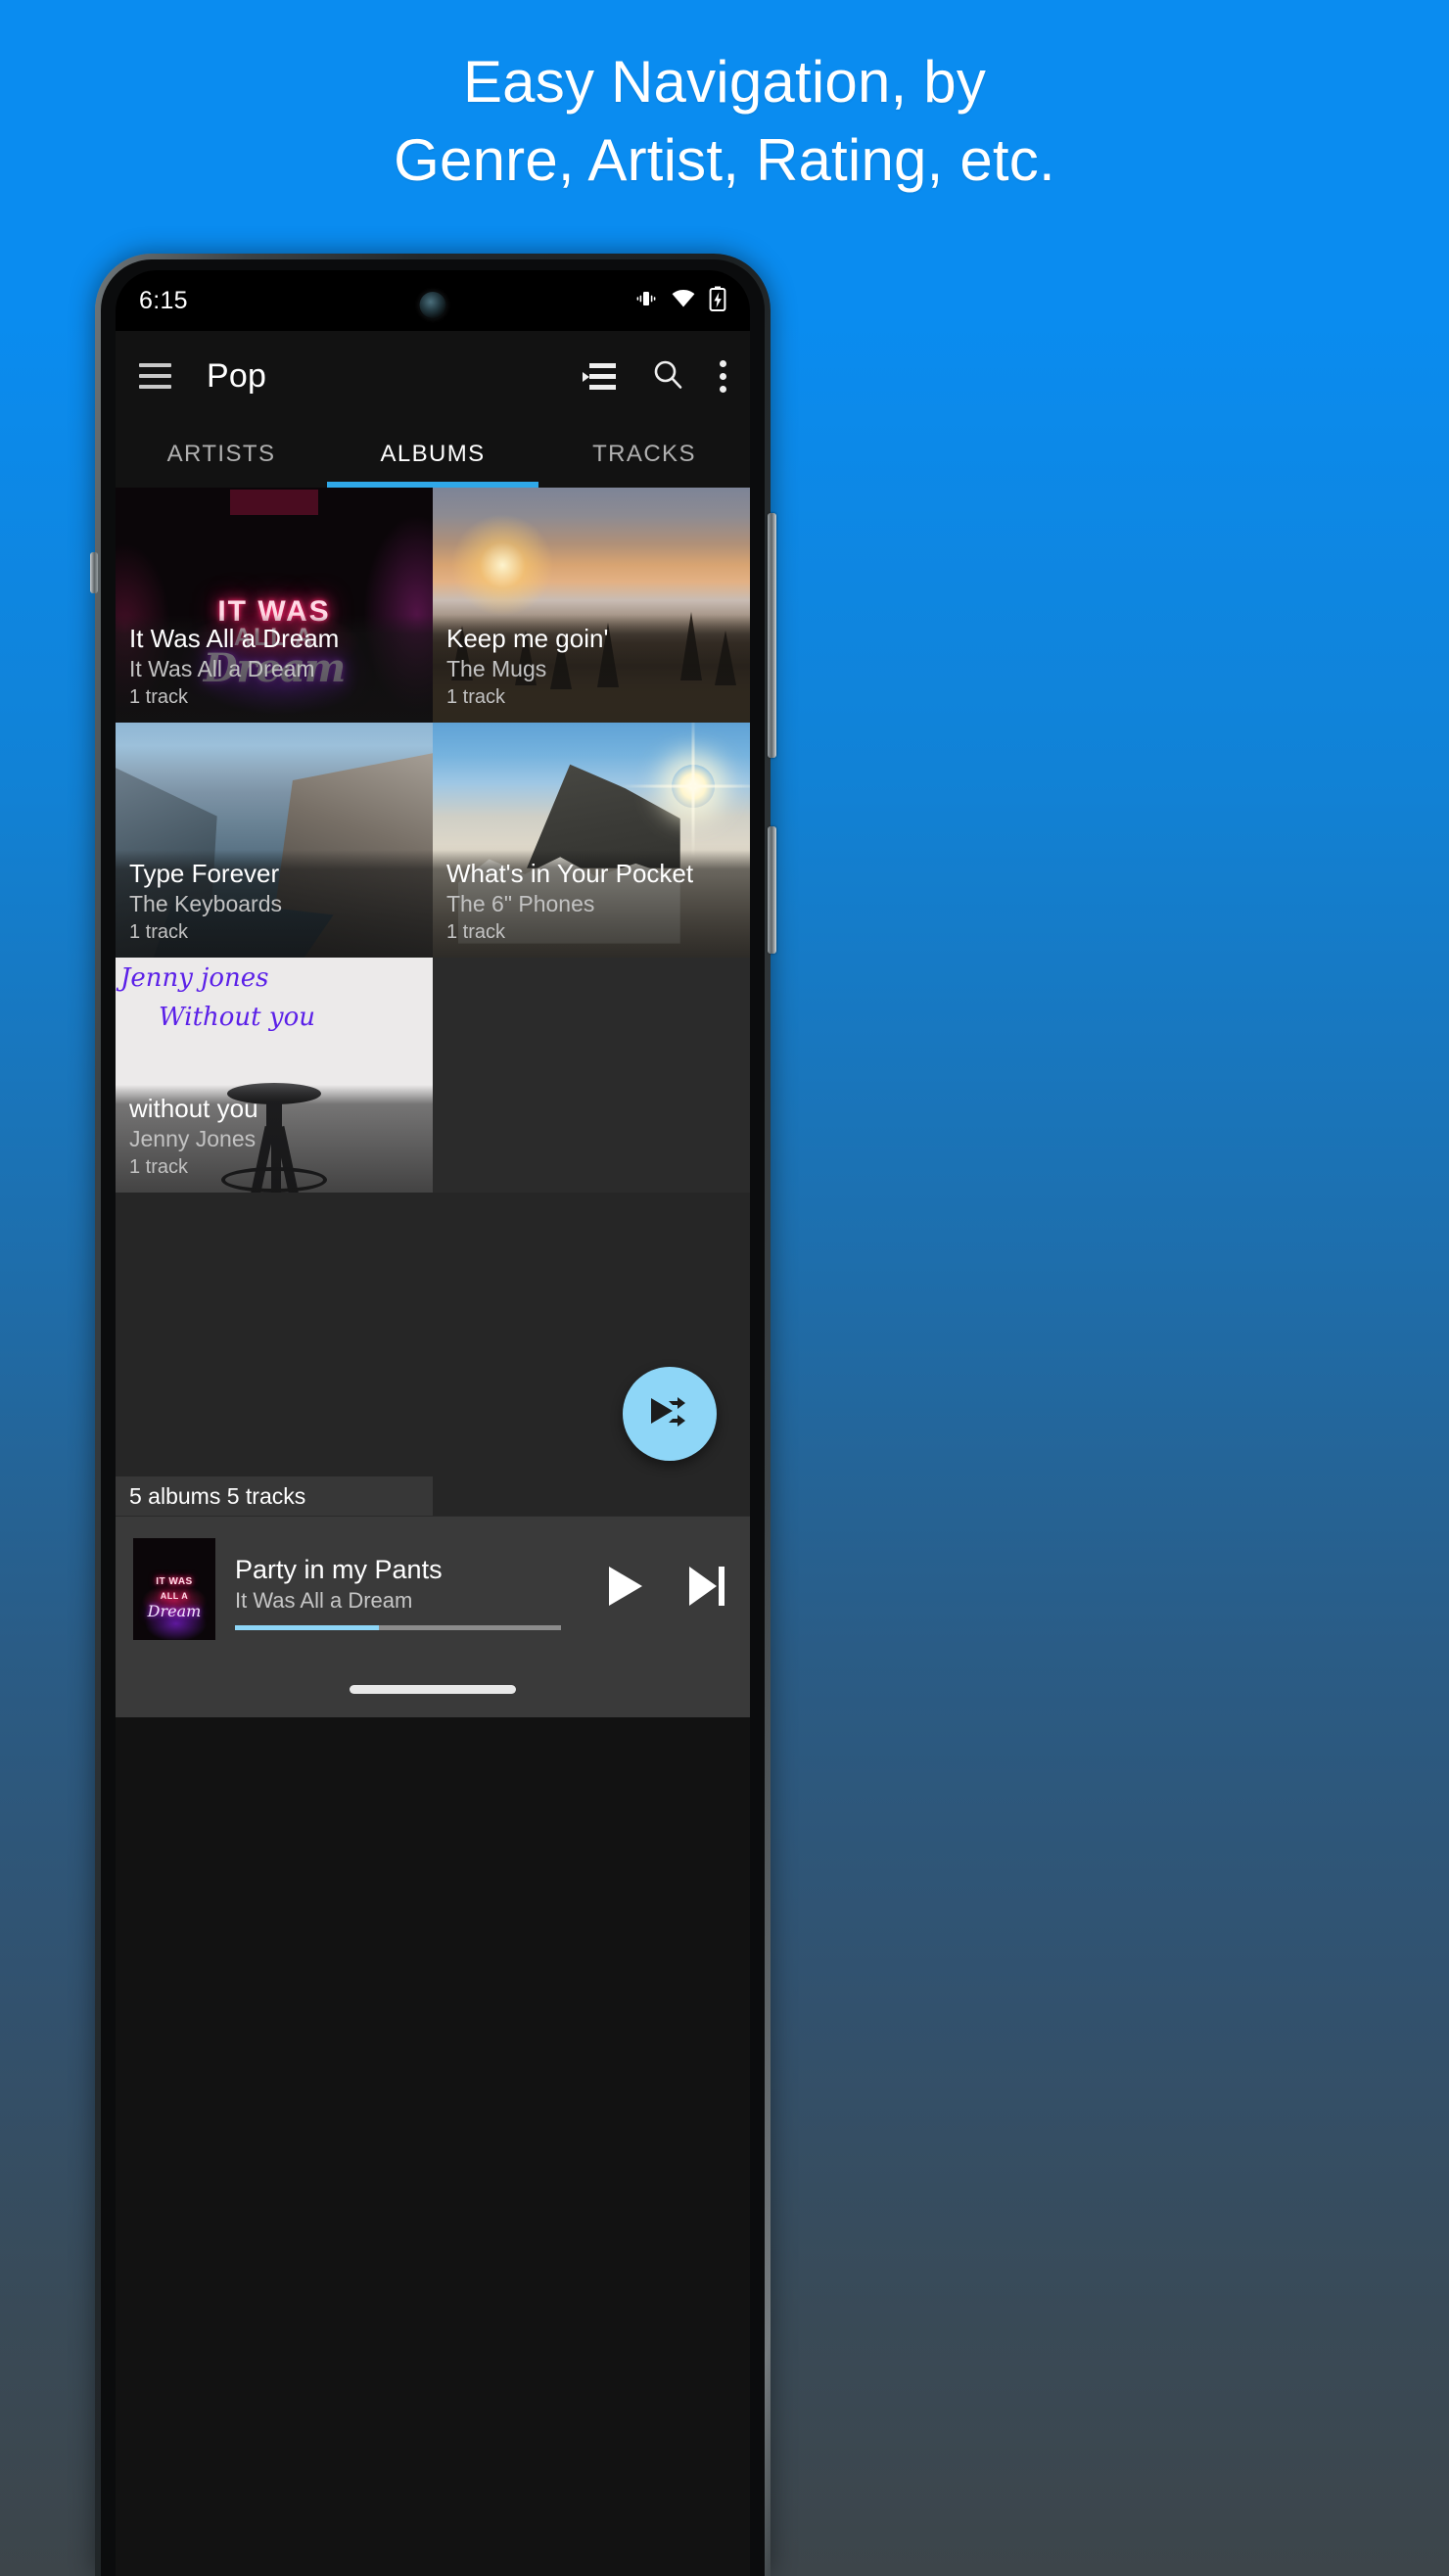 This screenshot has height=2576, width=1449. I want to click on now-playing-art-line-3: Dream, so click(174, 1611).